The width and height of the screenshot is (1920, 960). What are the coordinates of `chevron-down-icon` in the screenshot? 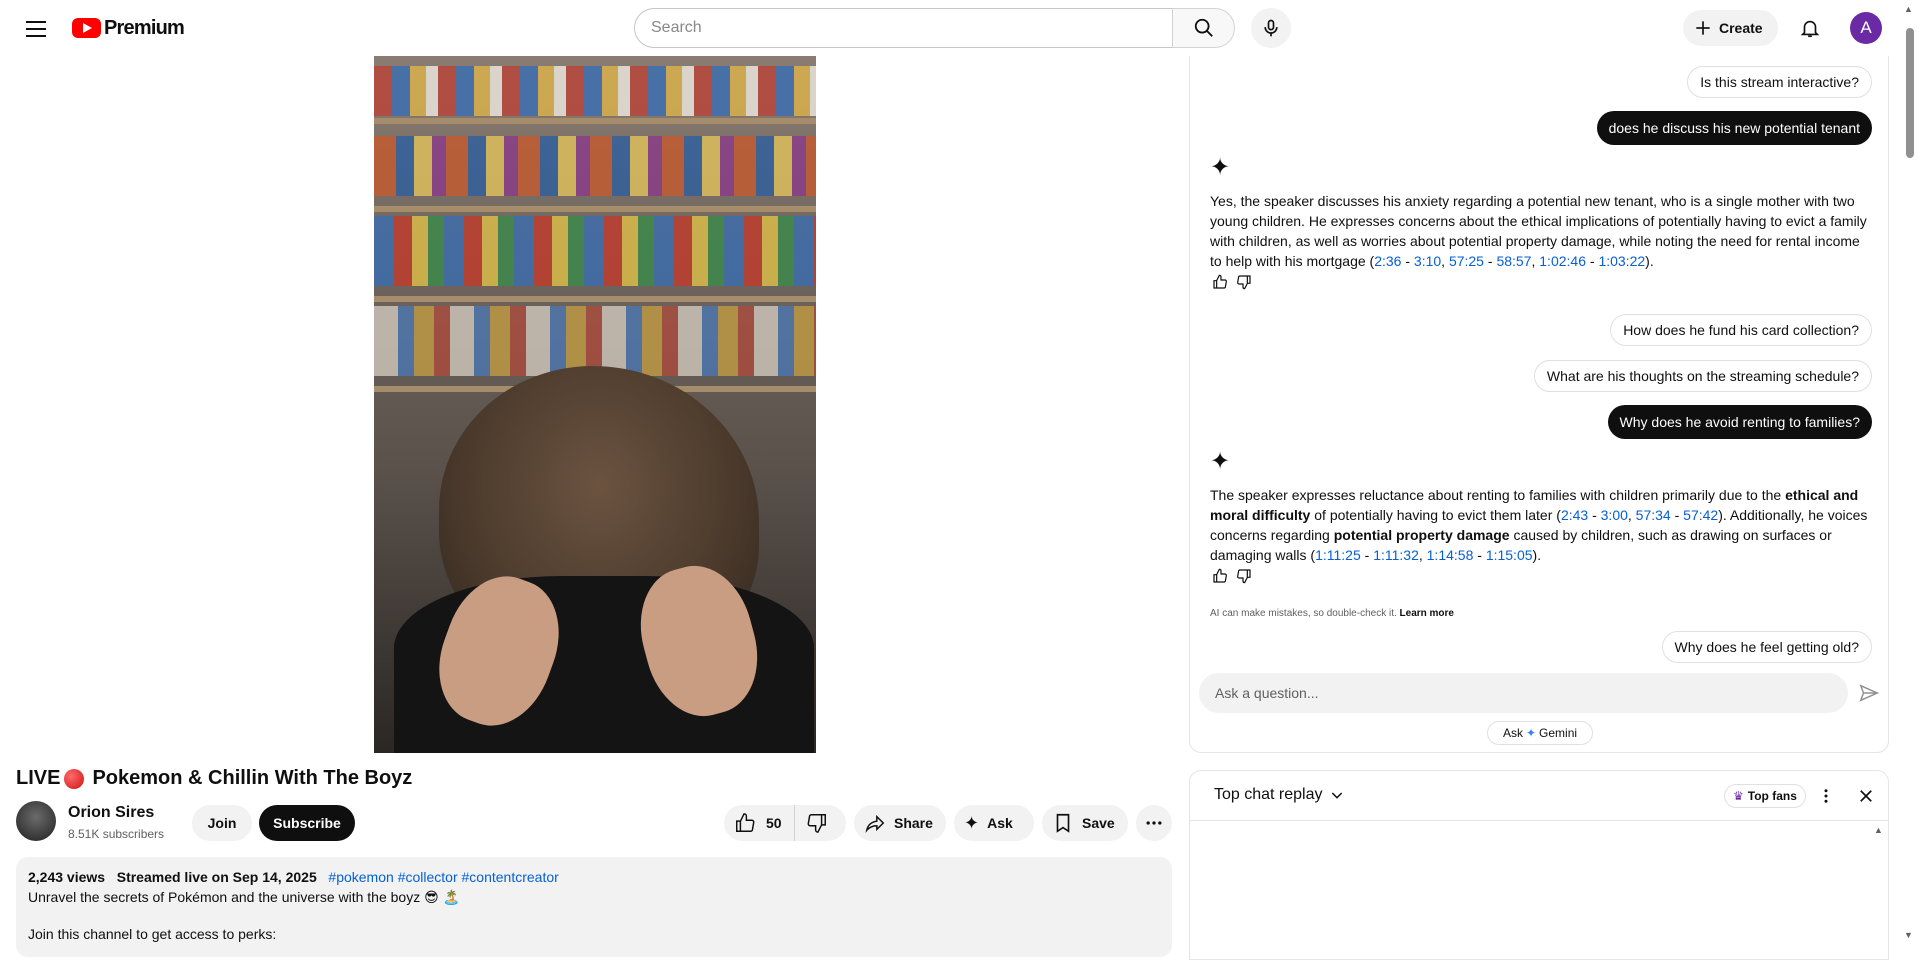 It's located at (1336, 795).